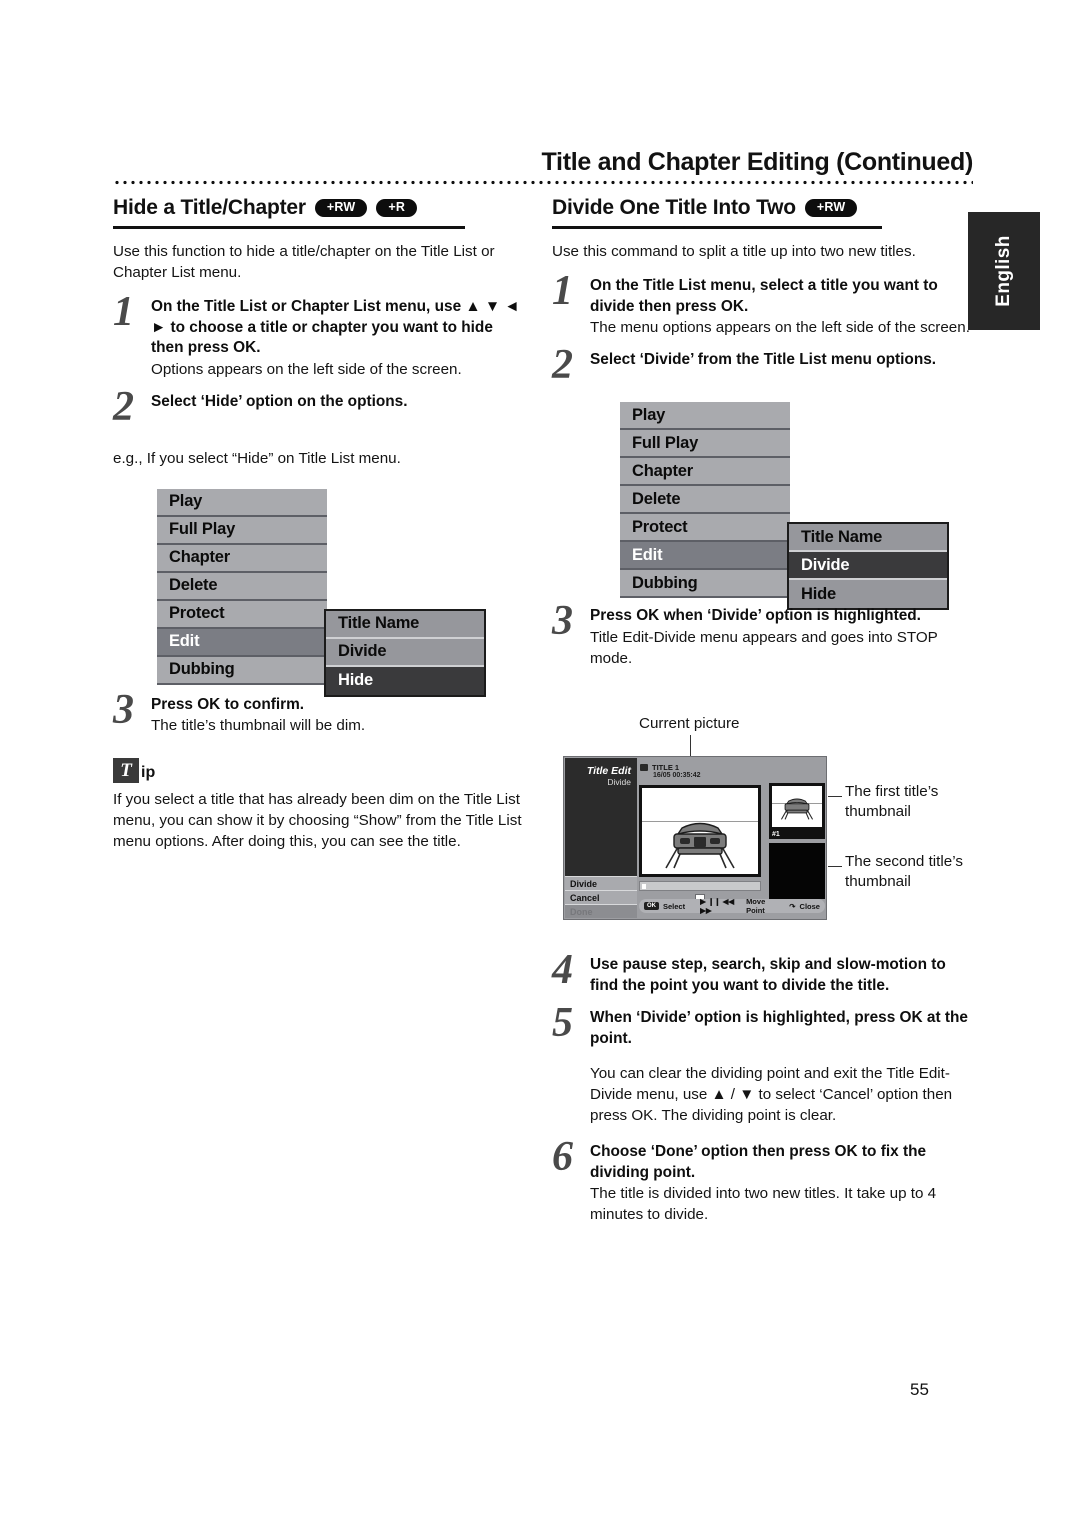  I want to click on callout-leader-second, so click(835, 866).